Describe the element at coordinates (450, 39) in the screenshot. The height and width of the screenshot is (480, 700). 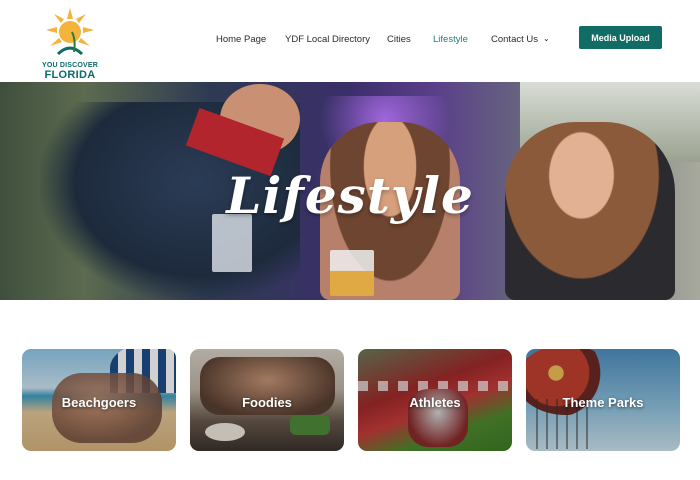
I see `nav-lifestyle: Lifestyle` at that location.